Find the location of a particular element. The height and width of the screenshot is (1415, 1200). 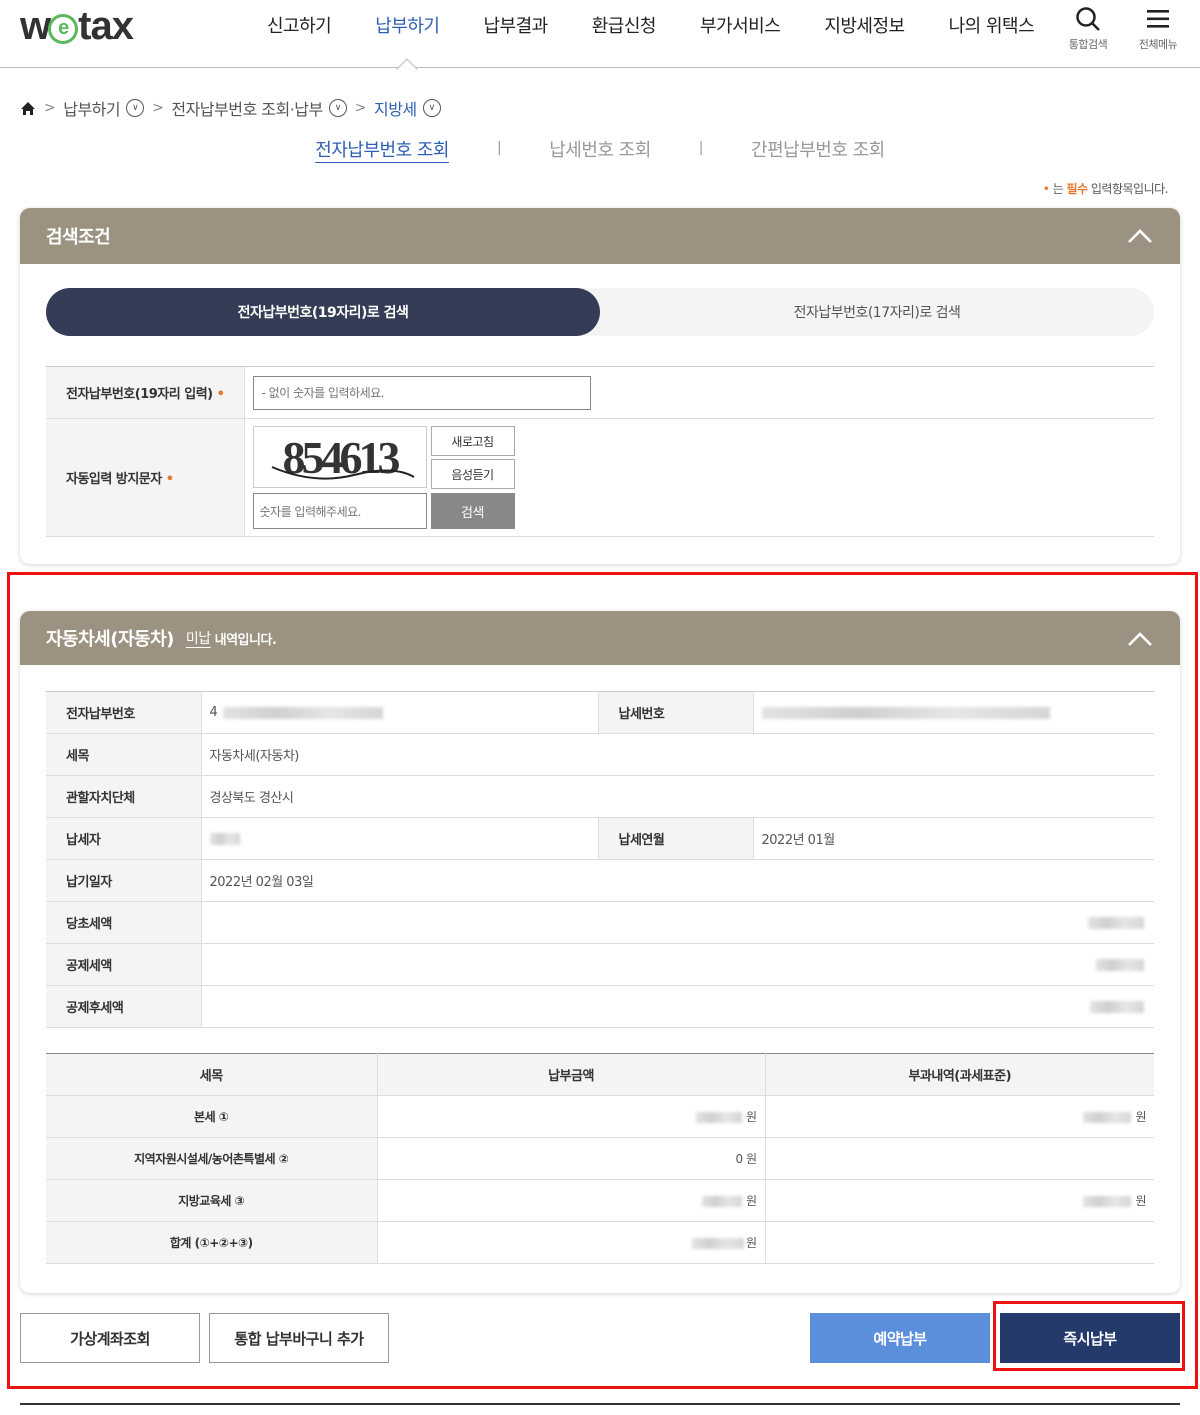

search-panel-header: 검색조건 is located at coordinates (600, 236).